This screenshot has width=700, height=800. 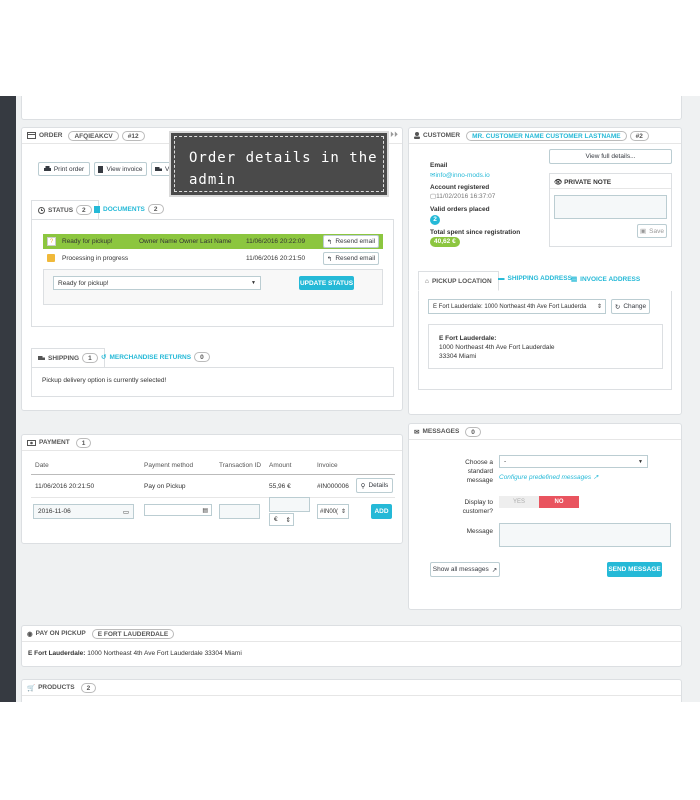 I want to click on display-toggle: YES NO, so click(x=539, y=502).